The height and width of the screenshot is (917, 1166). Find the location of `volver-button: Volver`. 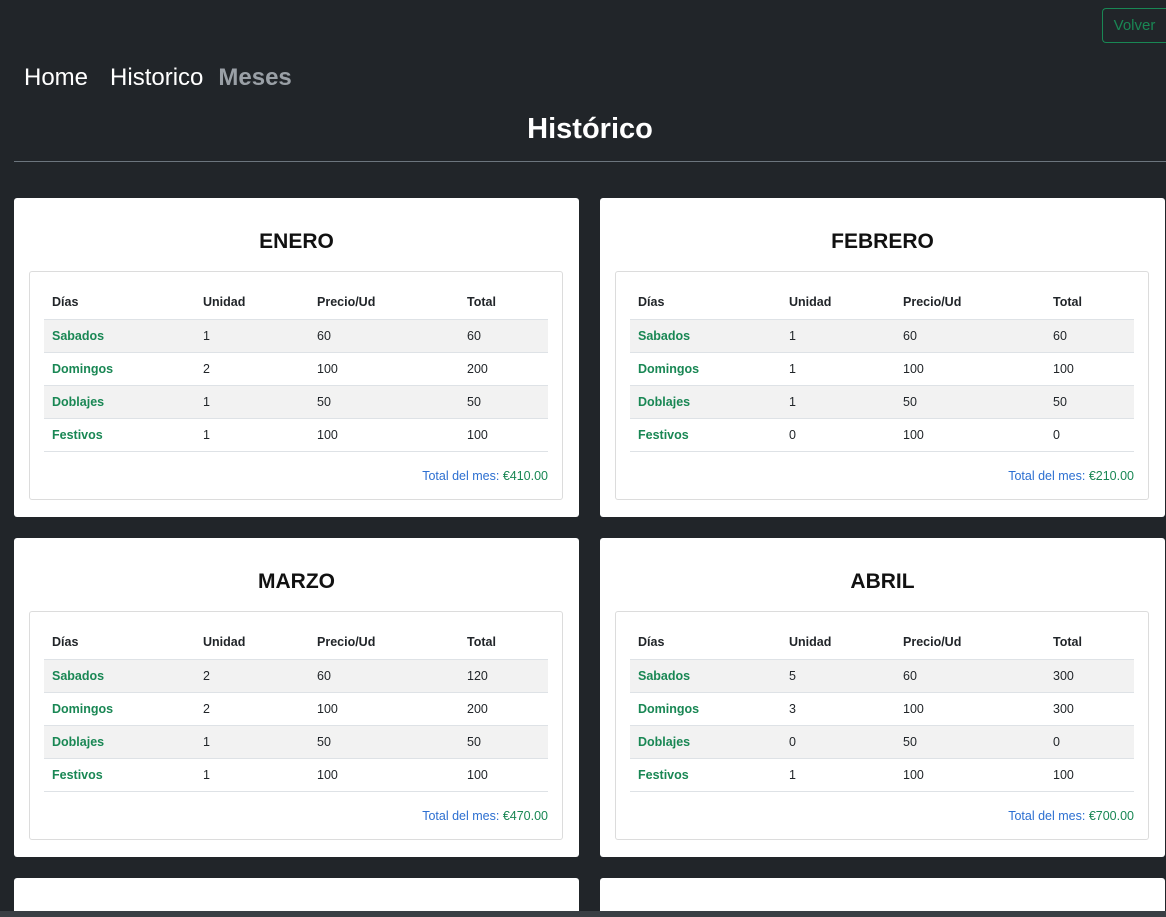

volver-button: Volver is located at coordinates (1134, 25).